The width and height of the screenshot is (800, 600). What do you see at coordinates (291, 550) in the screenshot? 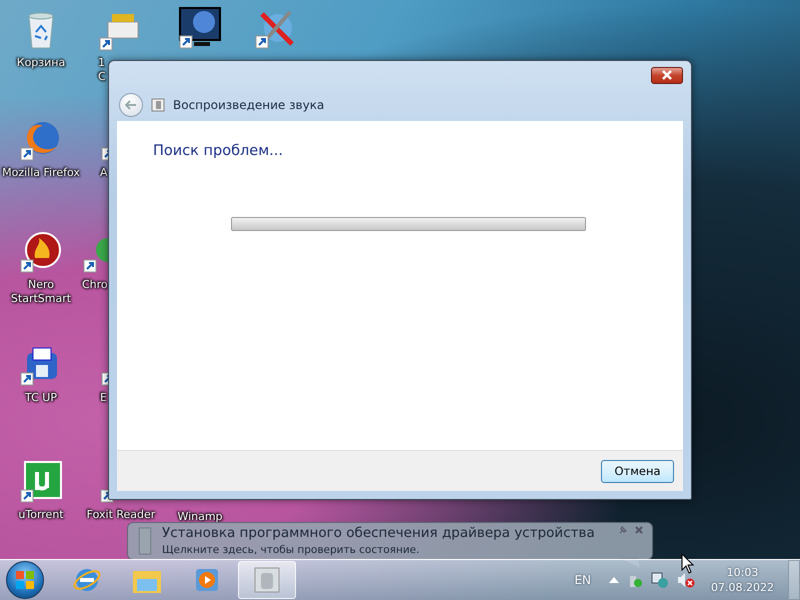
I see `notification-text: Щелкните здесь, чтобы проверить состояние.` at bounding box center [291, 550].